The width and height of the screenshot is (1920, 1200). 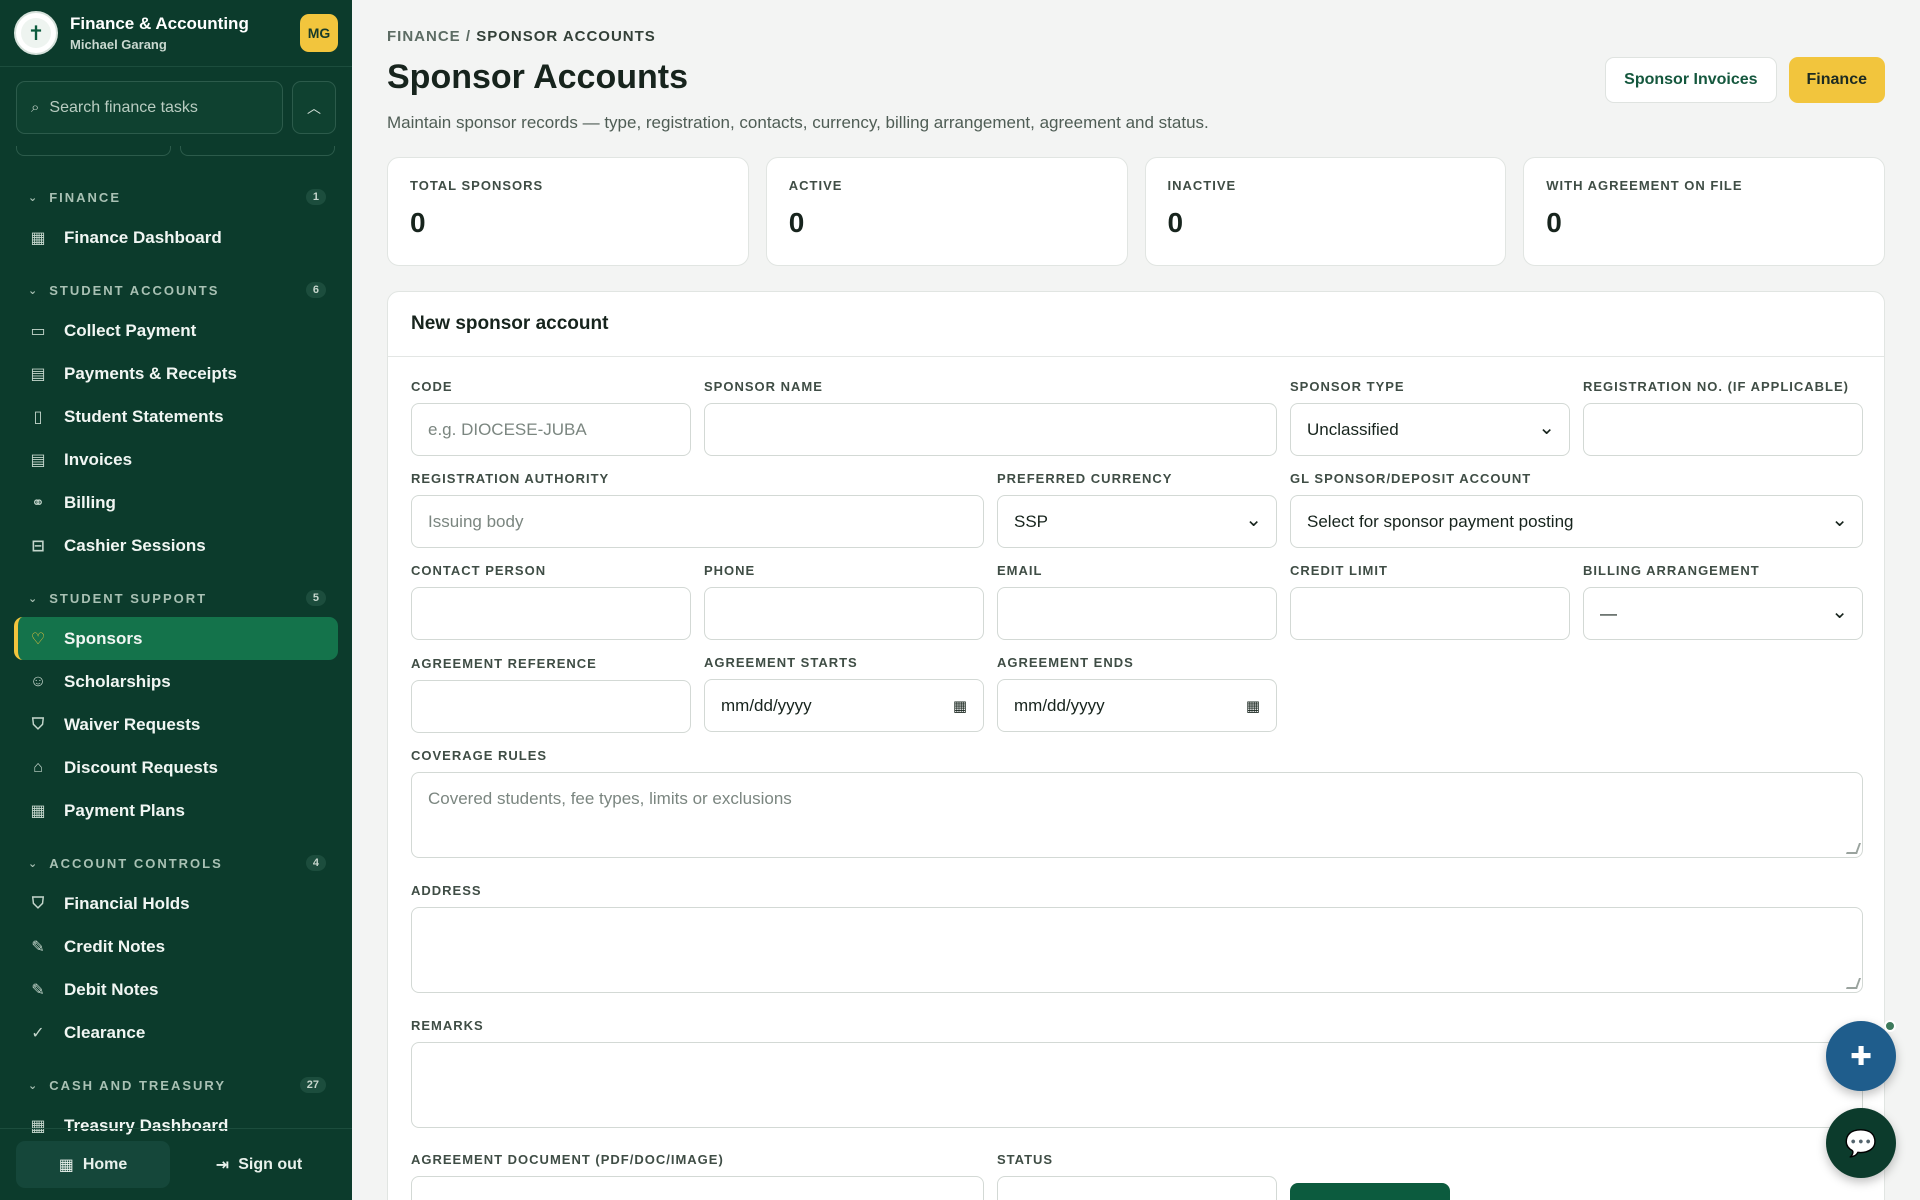 I want to click on chat-plus-icon: ✚, so click(x=1861, y=1055).